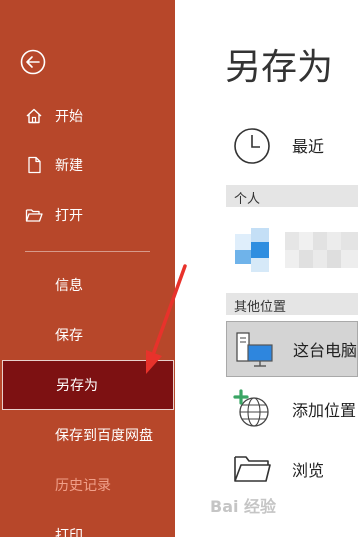 The image size is (358, 553). I want to click on sidebar-item-label: 保存到百度网盘, so click(104, 436).